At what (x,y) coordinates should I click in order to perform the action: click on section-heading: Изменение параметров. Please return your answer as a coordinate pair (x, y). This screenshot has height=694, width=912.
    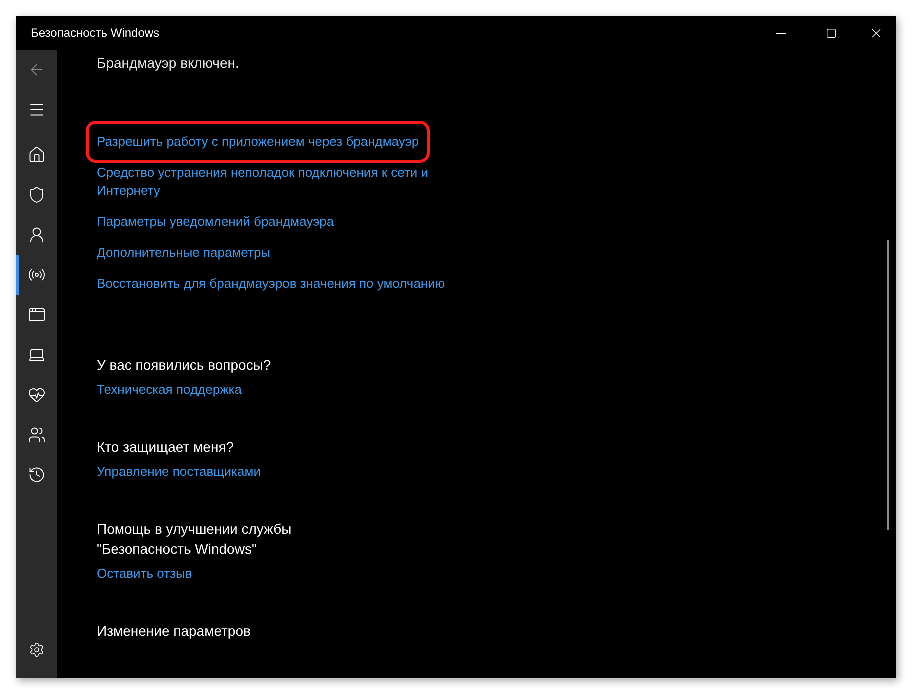
    Looking at the image, I should click on (174, 631).